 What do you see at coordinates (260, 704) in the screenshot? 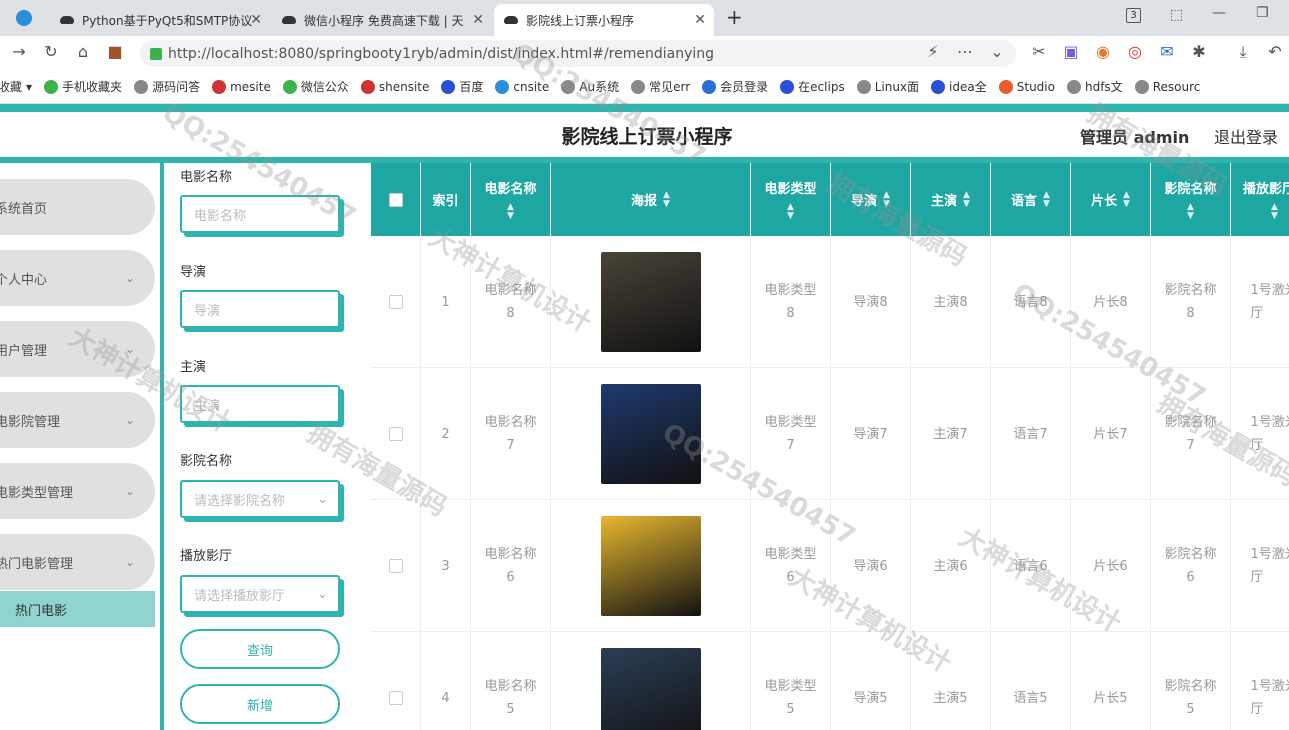
I see `add-button: 新增` at bounding box center [260, 704].